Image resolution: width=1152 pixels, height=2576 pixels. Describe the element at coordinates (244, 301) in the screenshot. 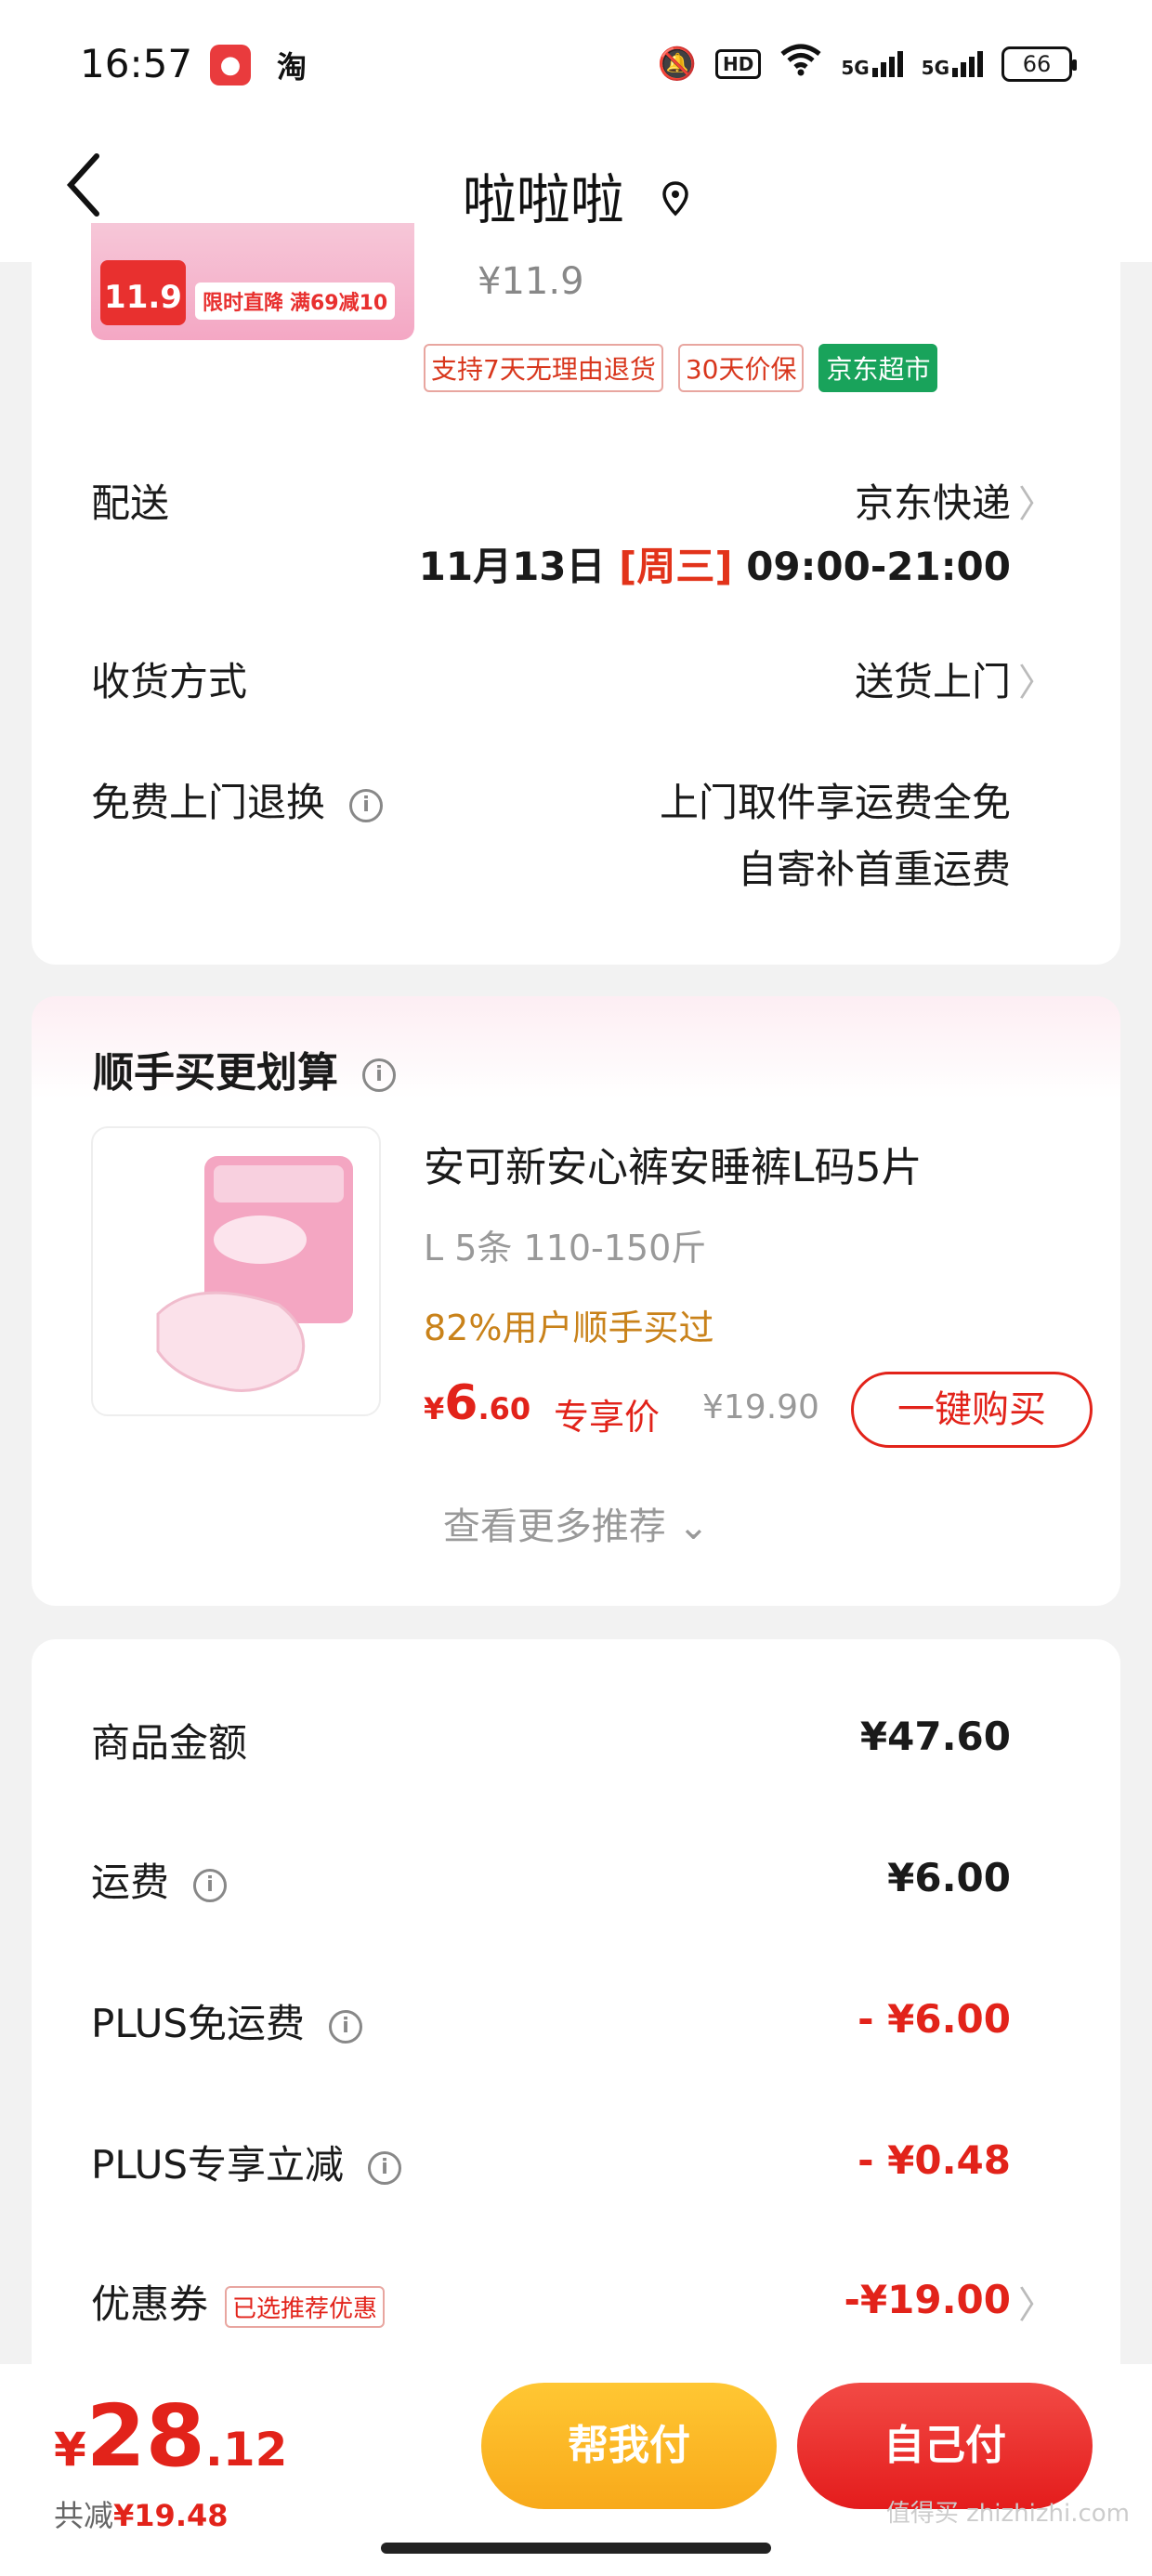

I see `promo-tag: 限时直降` at that location.